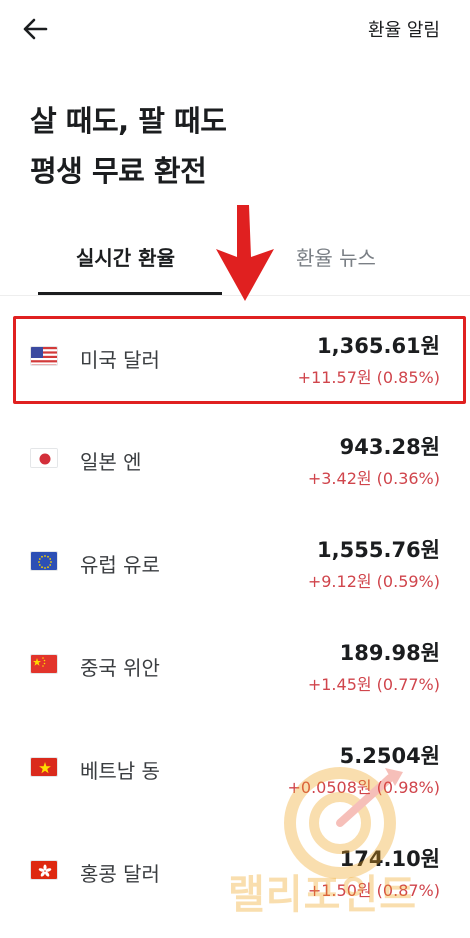  Describe the element at coordinates (363, 787) in the screenshot. I see `currency-change: +0.0508원 (0.98%)` at that location.